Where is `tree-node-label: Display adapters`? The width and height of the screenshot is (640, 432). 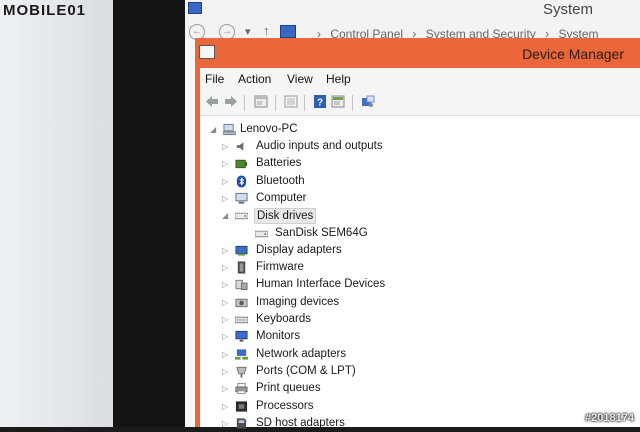 tree-node-label: Display adapters is located at coordinates (299, 249).